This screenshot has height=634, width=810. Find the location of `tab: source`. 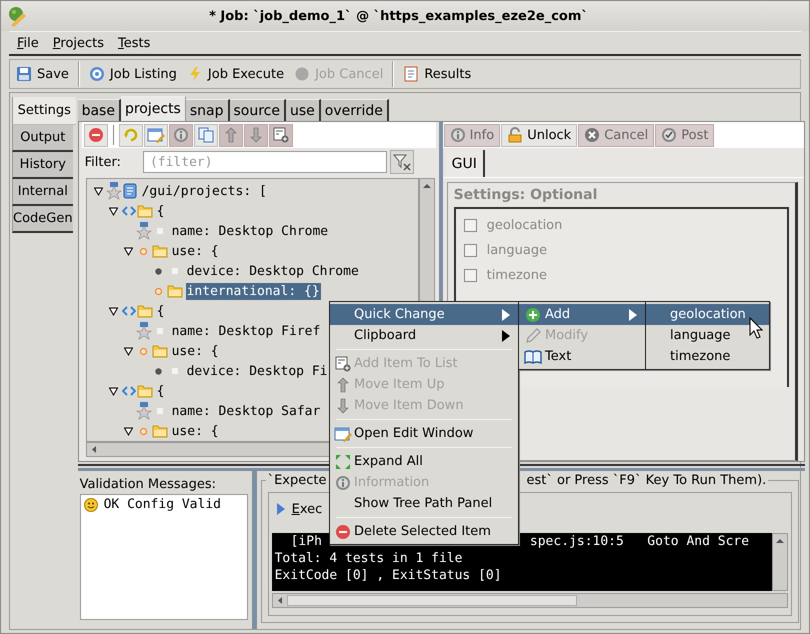

tab: source is located at coordinates (258, 110).